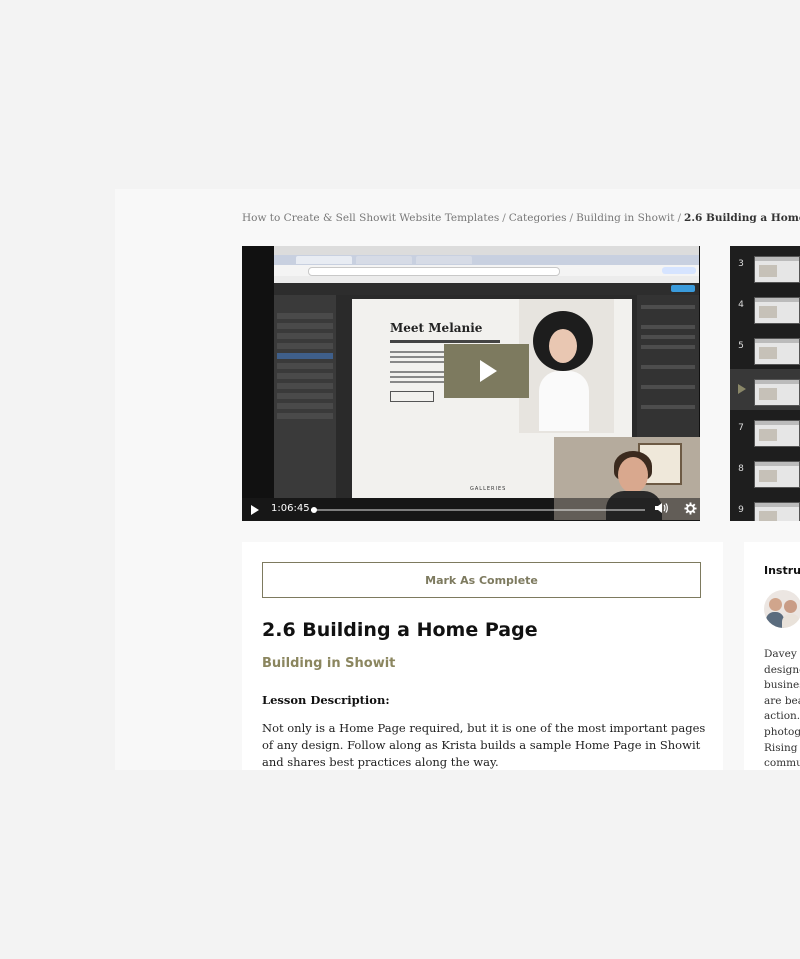 This screenshot has width=800, height=959. Describe the element at coordinates (436, 328) in the screenshot. I see `canvas-heading: Meet Melanie` at that location.